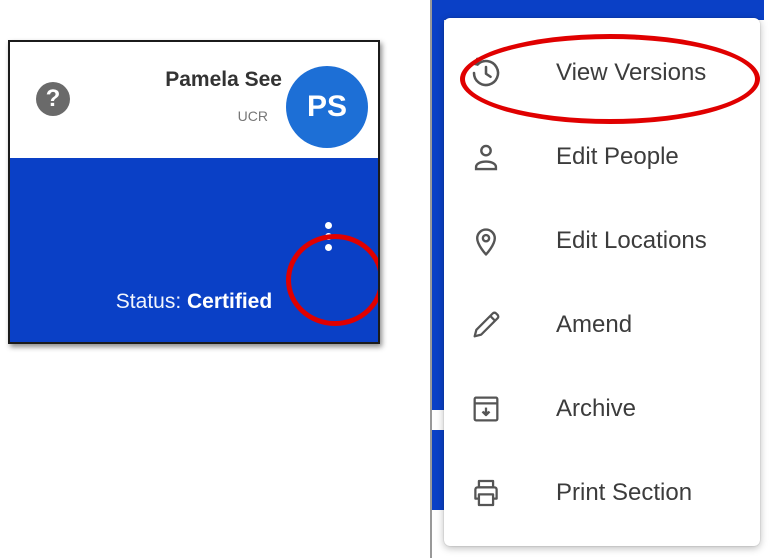 This screenshot has height=558, width=774. What do you see at coordinates (594, 324) in the screenshot?
I see `menu-item-label: Amend` at bounding box center [594, 324].